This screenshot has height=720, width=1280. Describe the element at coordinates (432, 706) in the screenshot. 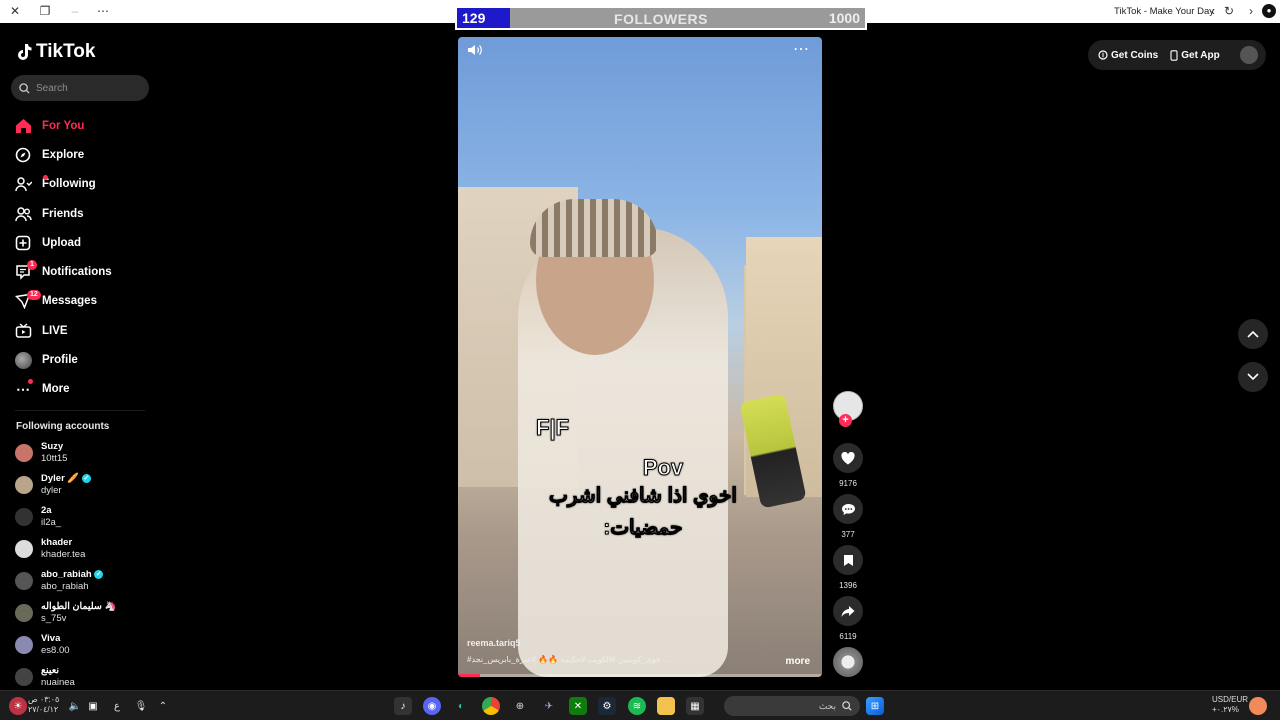

I see `discord-app-icon: ◉` at that location.